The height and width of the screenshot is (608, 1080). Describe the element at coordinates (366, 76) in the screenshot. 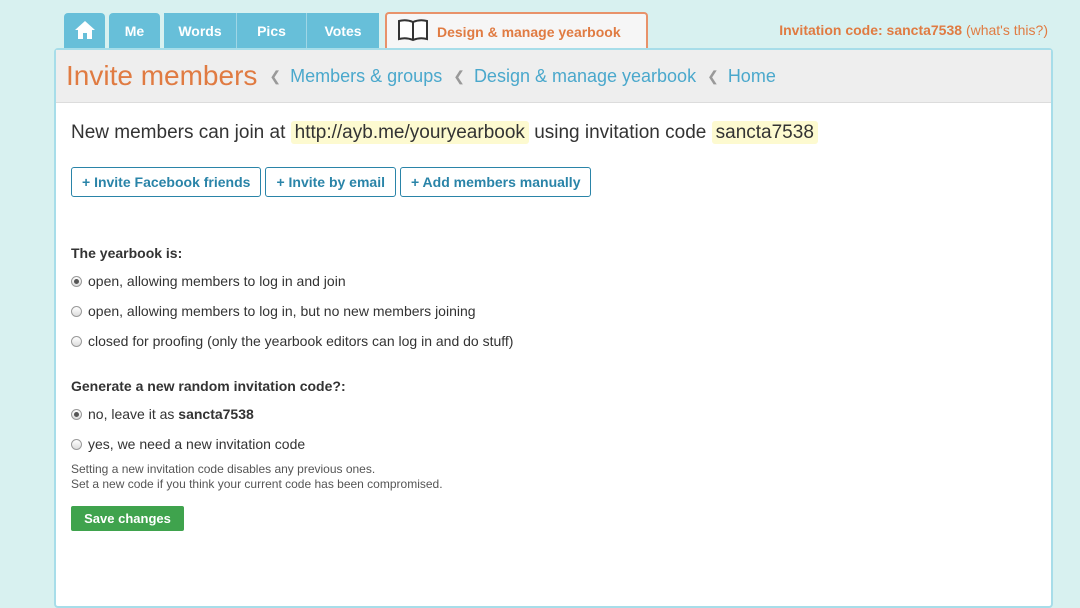

I see `breadcrumb-members-groups: Members & groups` at that location.